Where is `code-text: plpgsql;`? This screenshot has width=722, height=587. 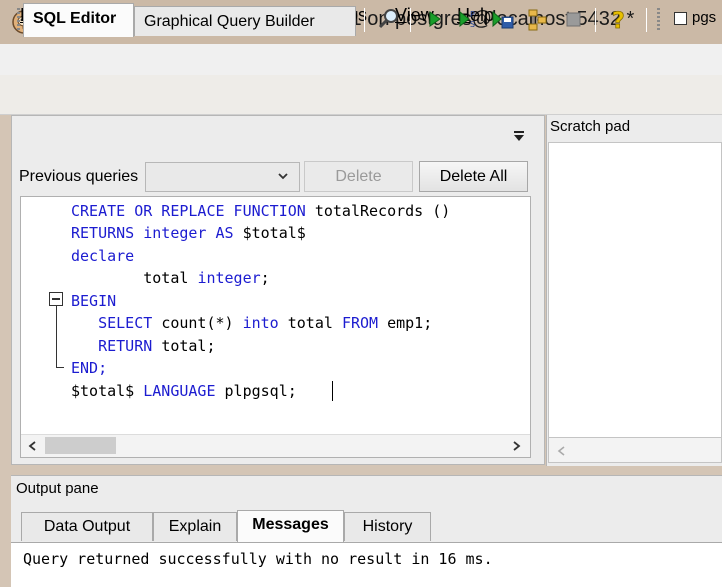
code-text: plpgsql; is located at coordinates (260, 391).